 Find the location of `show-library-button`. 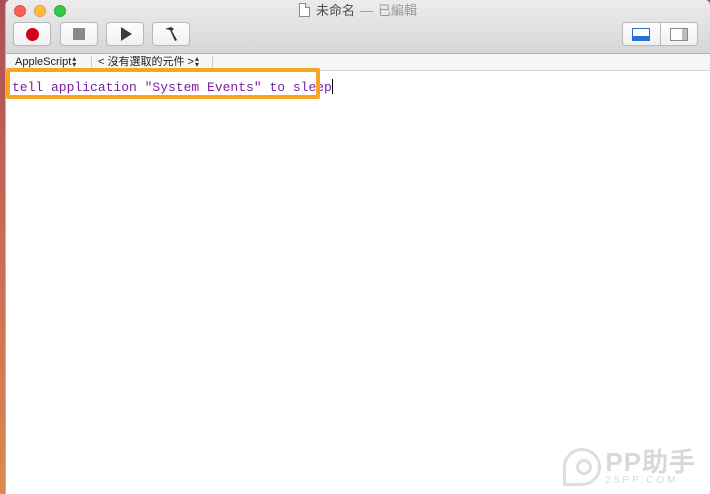

show-library-button is located at coordinates (678, 34).